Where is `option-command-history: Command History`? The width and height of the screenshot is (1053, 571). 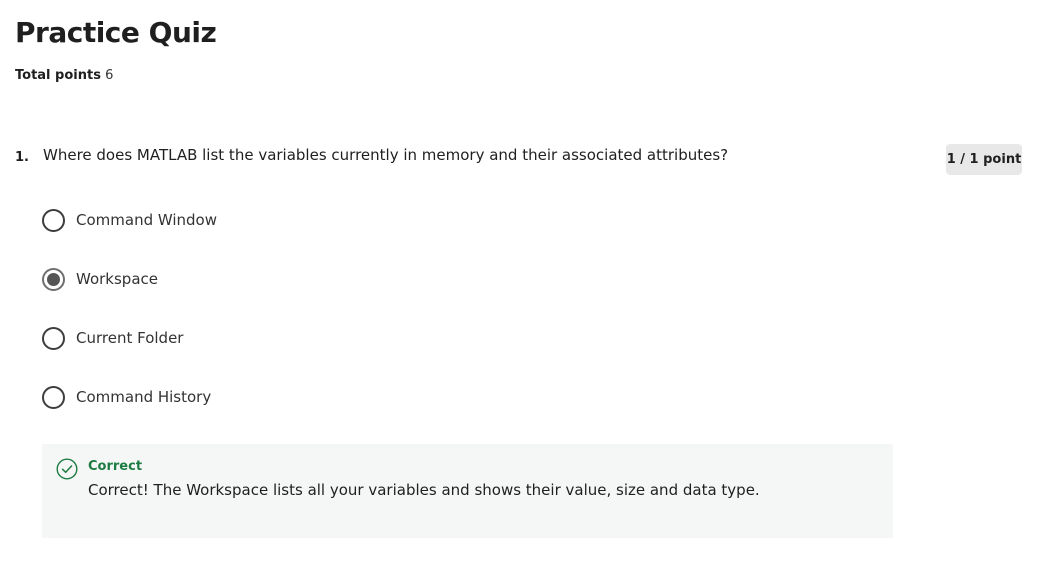 option-command-history: Command History is located at coordinates (126, 397).